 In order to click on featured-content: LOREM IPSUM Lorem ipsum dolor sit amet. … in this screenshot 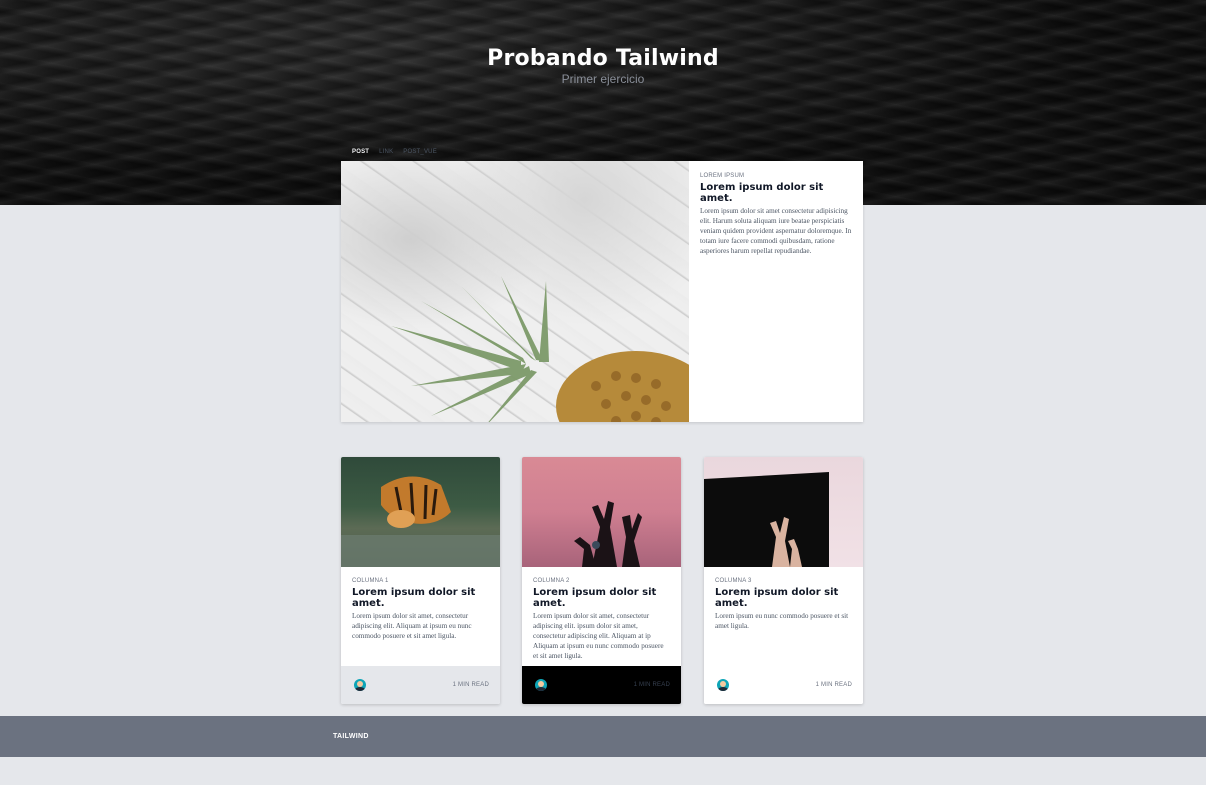, I will do `click(776, 291)`.